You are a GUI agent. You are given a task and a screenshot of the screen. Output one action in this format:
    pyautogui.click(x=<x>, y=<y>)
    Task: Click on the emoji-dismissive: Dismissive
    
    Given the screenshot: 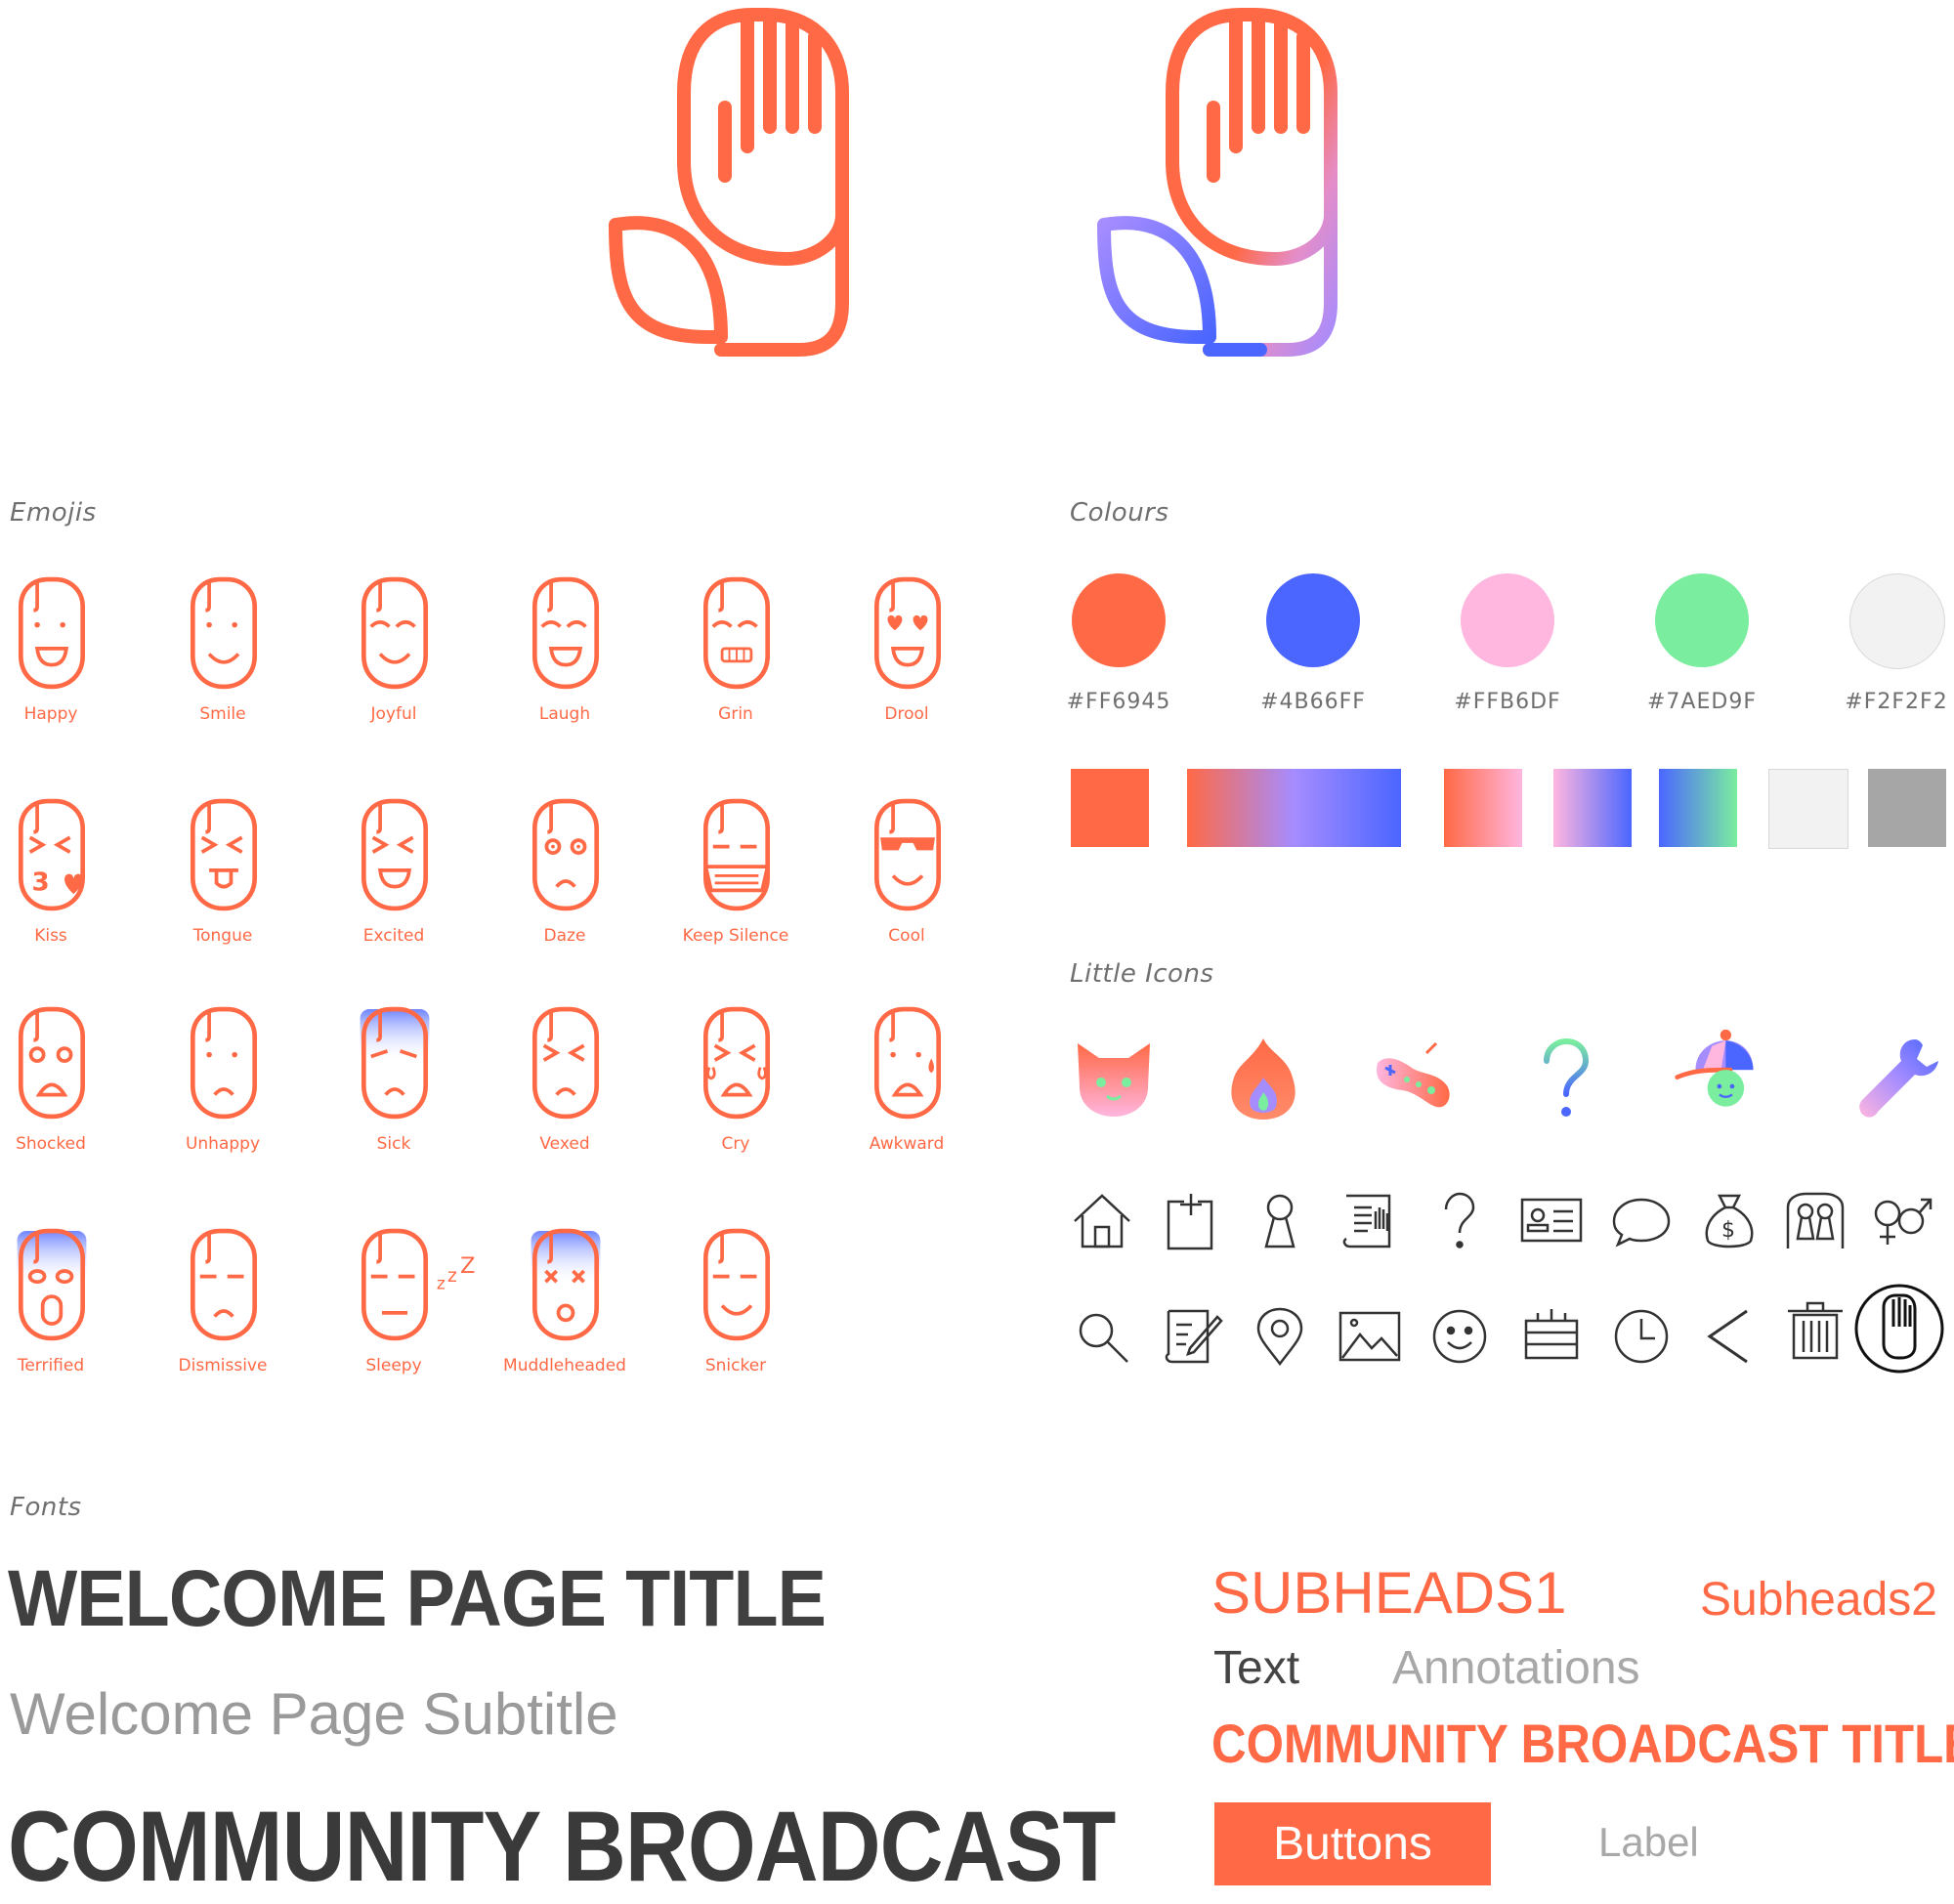 What is the action you would take?
    pyautogui.click(x=222, y=1319)
    